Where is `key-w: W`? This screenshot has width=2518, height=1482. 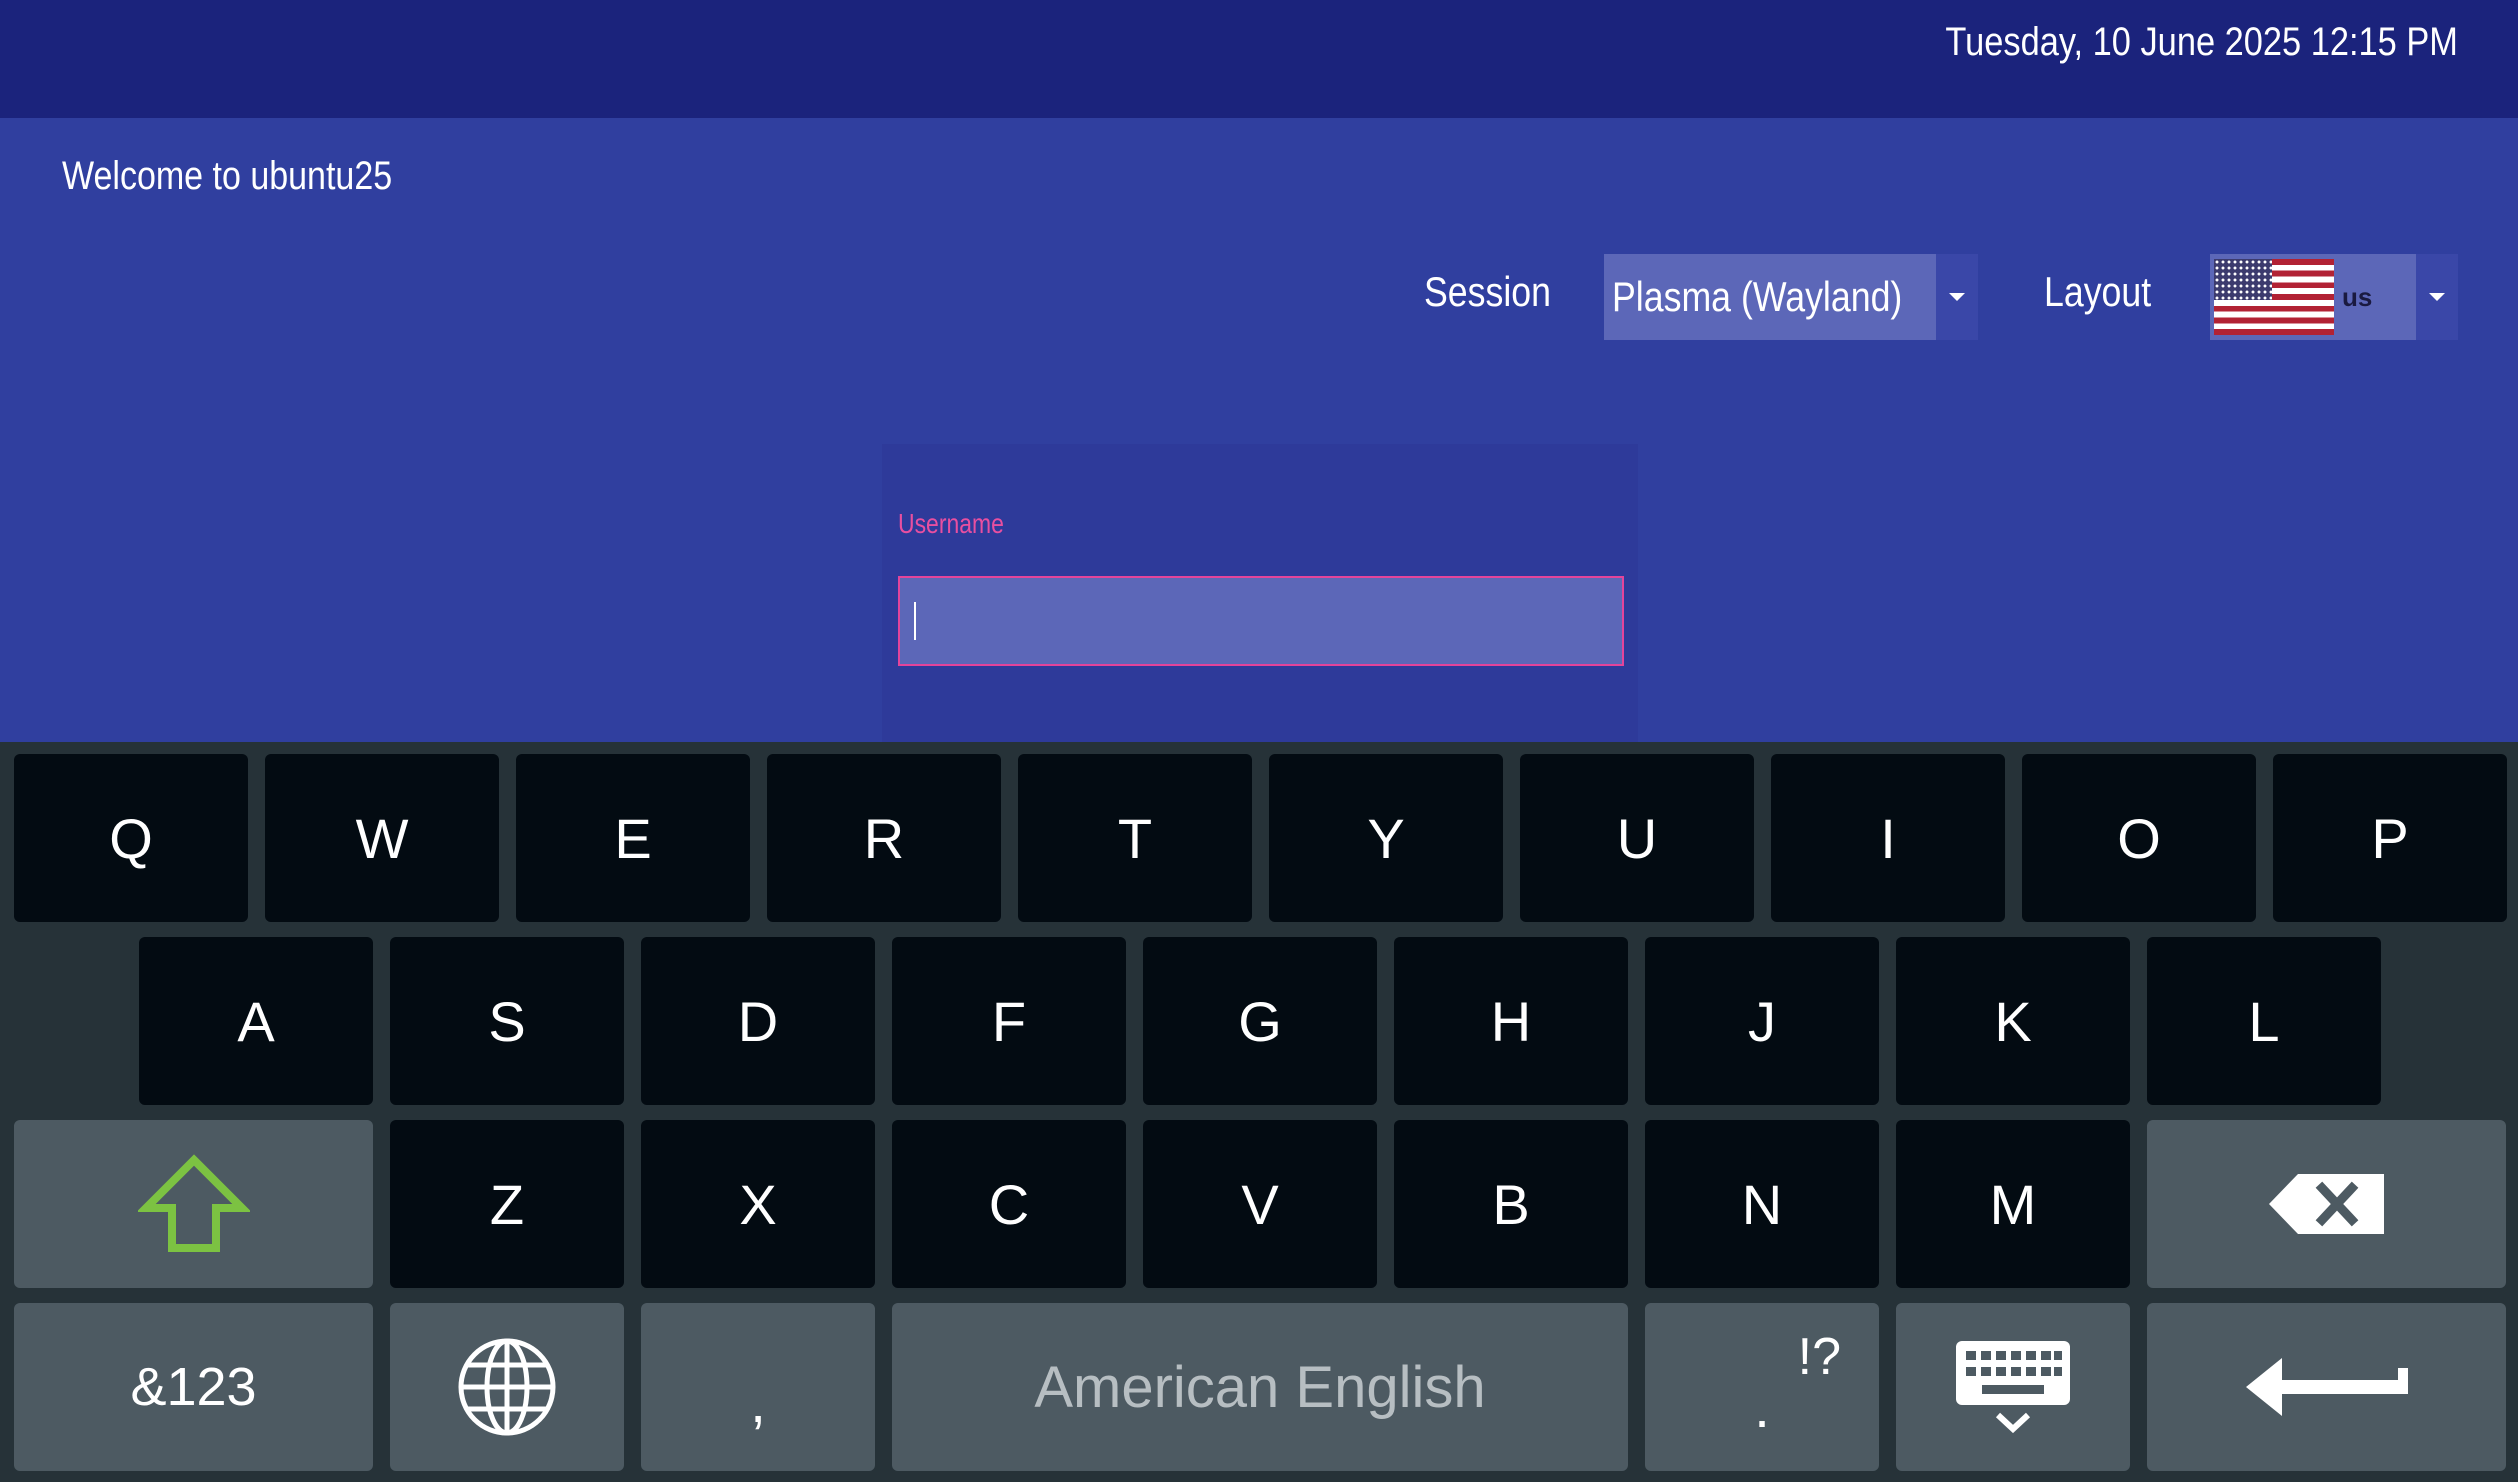 key-w: W is located at coordinates (382, 838).